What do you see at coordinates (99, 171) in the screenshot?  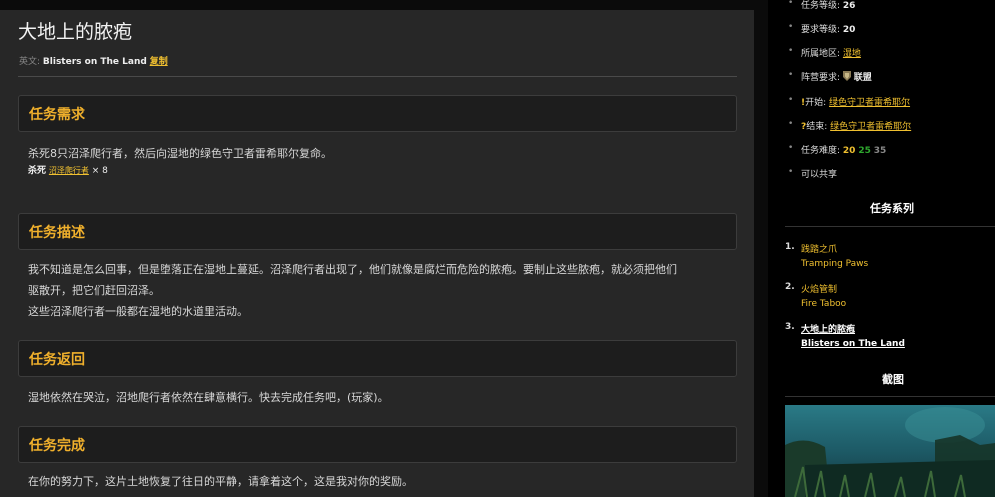 I see `kill-count: × 8` at bounding box center [99, 171].